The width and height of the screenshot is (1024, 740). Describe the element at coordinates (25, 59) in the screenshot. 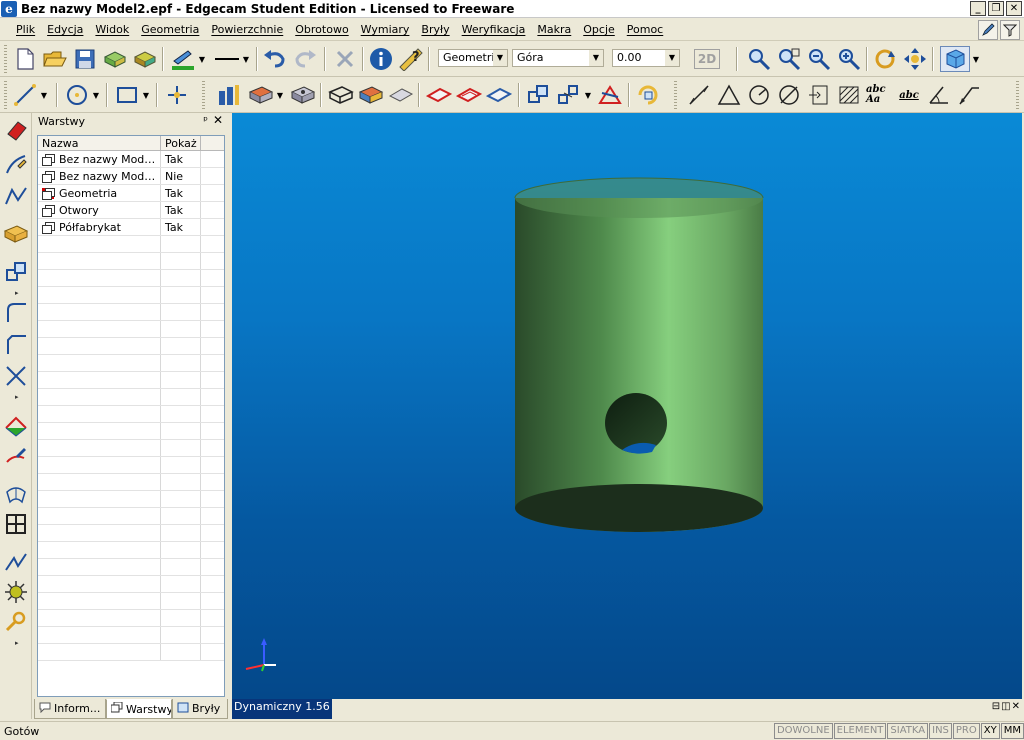

I see `new-file-icon` at that location.